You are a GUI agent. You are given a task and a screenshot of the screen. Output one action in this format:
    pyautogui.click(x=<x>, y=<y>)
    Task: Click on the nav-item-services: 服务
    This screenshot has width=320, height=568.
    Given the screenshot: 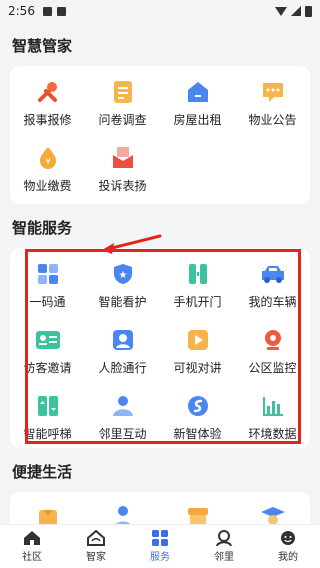 What is the action you would take?
    pyautogui.click(x=160, y=546)
    